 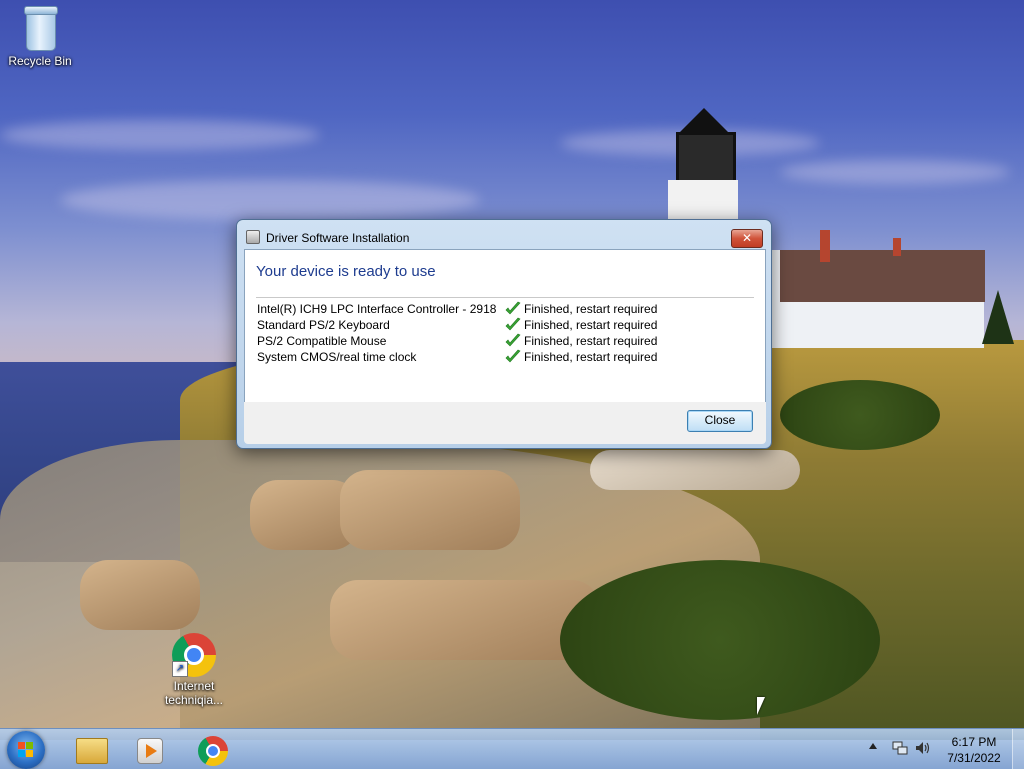 I want to click on chrome-icon: ↗, so click(x=194, y=655).